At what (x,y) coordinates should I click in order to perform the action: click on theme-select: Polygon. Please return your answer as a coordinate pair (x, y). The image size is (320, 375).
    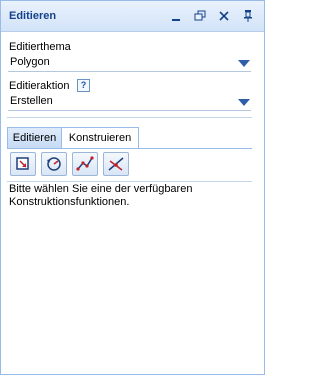
    Looking at the image, I should click on (129, 63).